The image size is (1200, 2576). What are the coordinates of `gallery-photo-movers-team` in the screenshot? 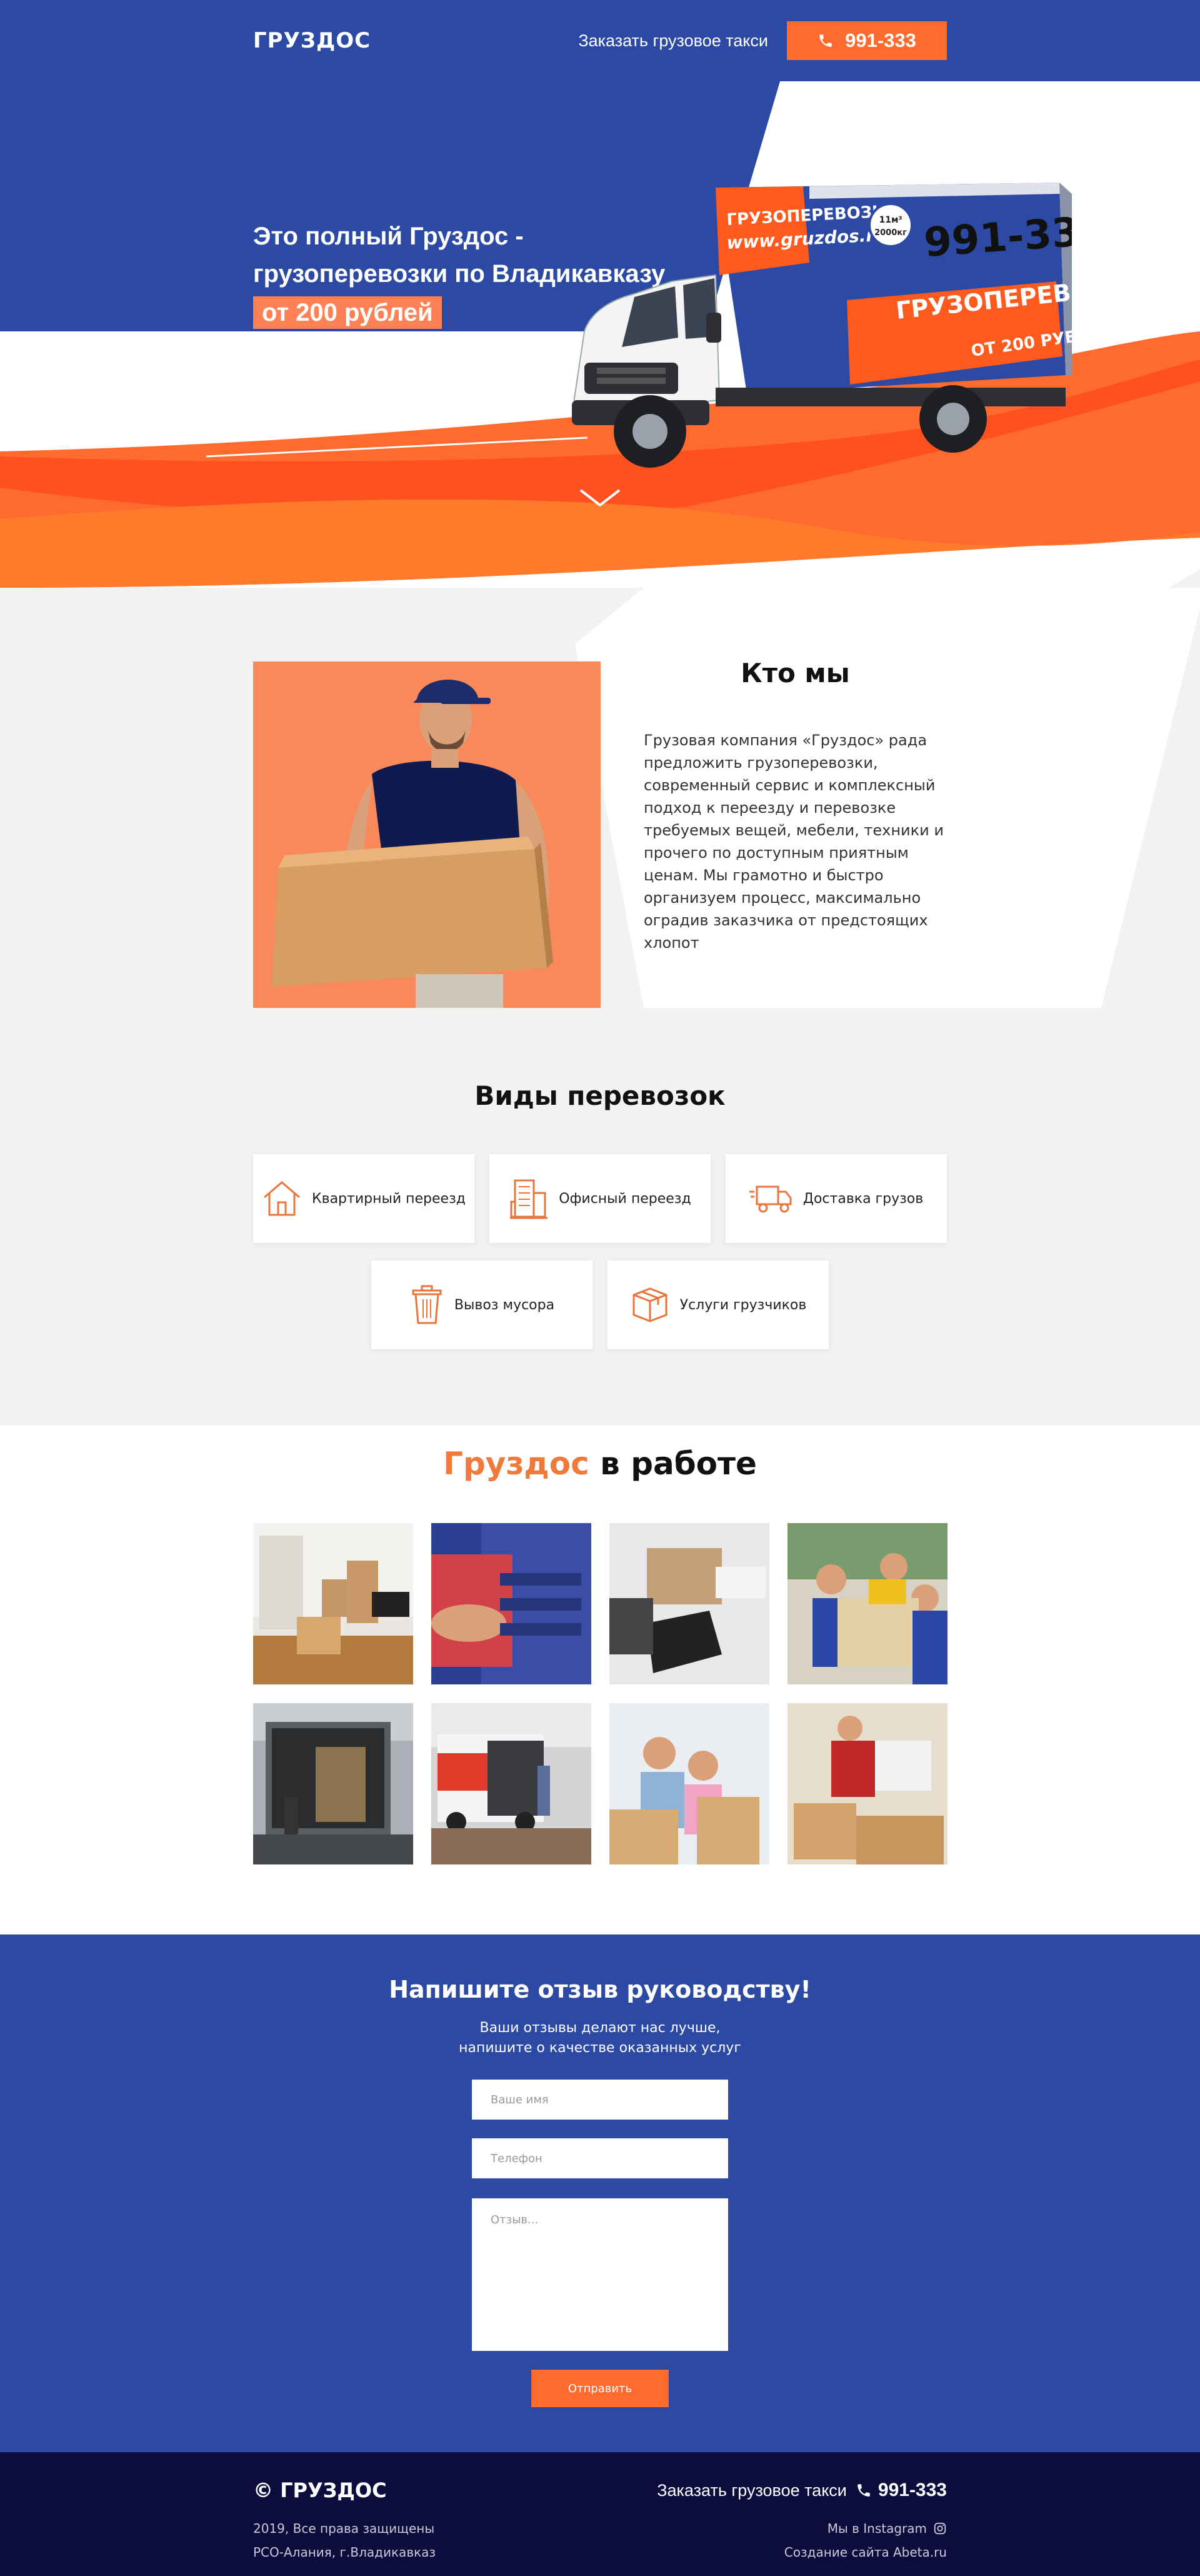 It's located at (868, 1604).